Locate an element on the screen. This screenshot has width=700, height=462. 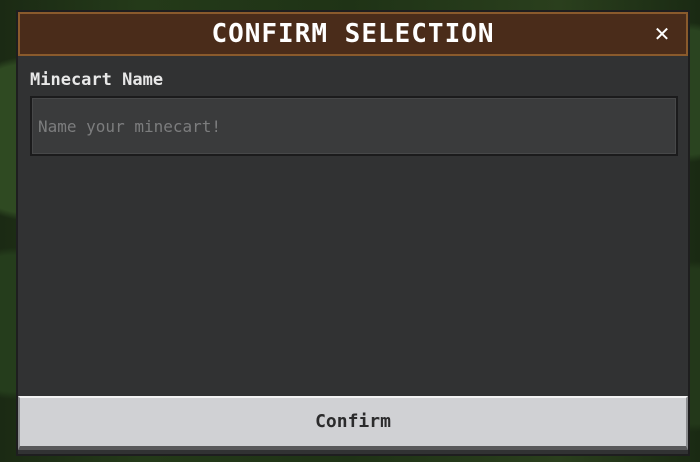
dialog-title: CONFIRM SELECTION is located at coordinates (353, 34).